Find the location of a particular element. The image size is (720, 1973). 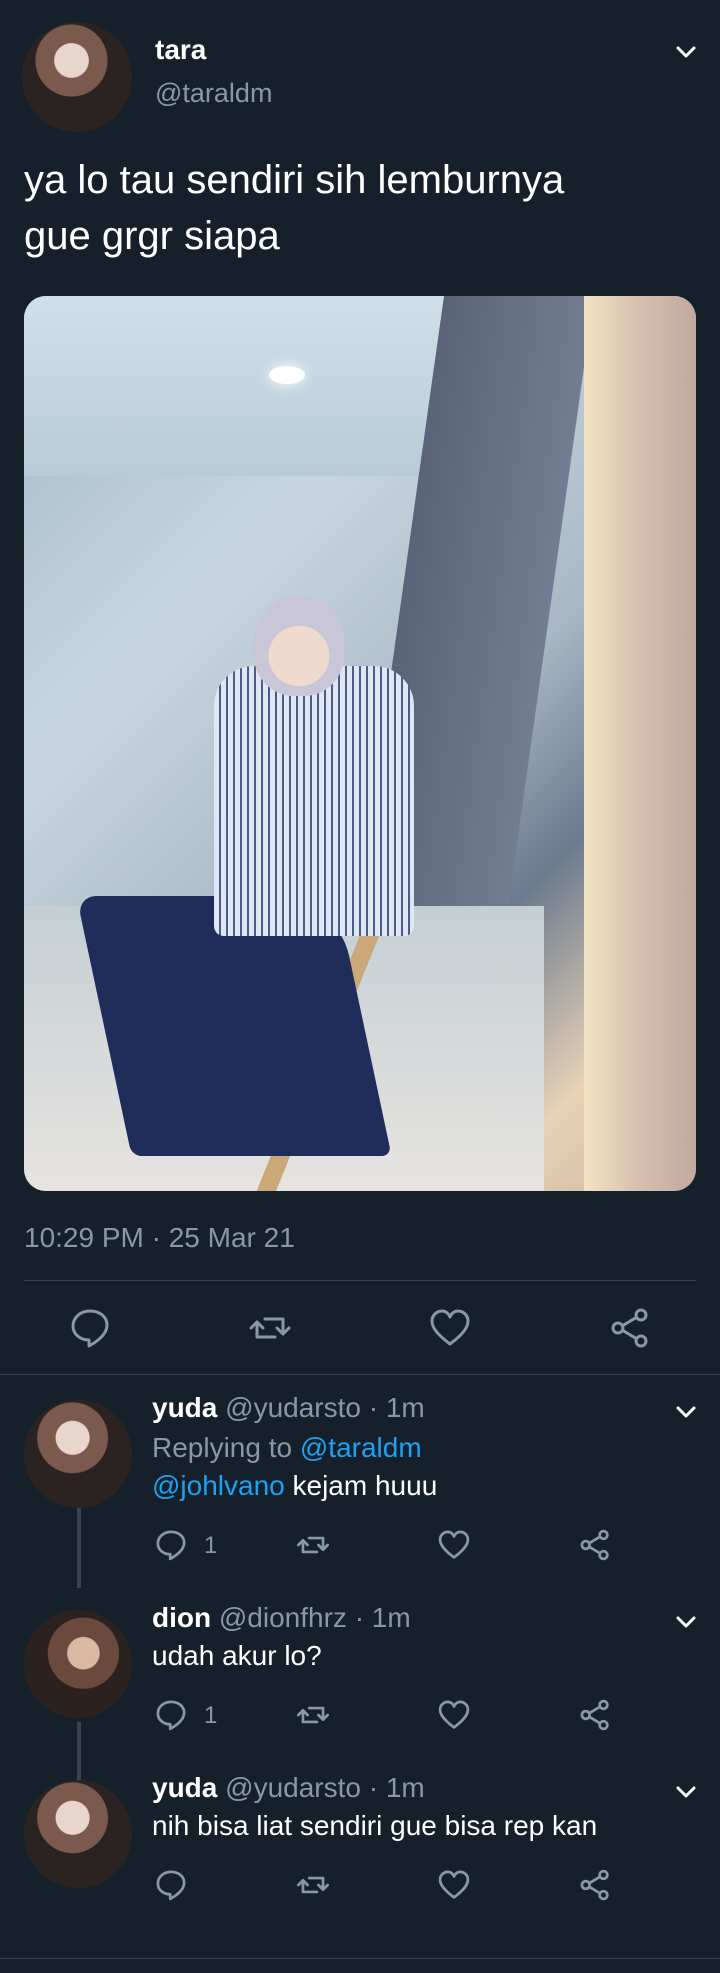

replying-label: Replying to is located at coordinates (226, 1447).